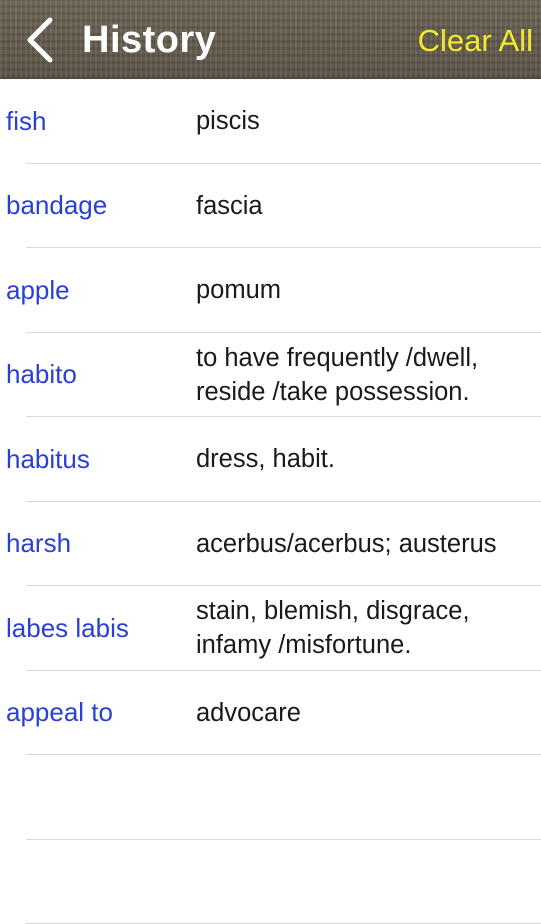 The height and width of the screenshot is (924, 541). I want to click on history-row: apple pomum, so click(270, 290).